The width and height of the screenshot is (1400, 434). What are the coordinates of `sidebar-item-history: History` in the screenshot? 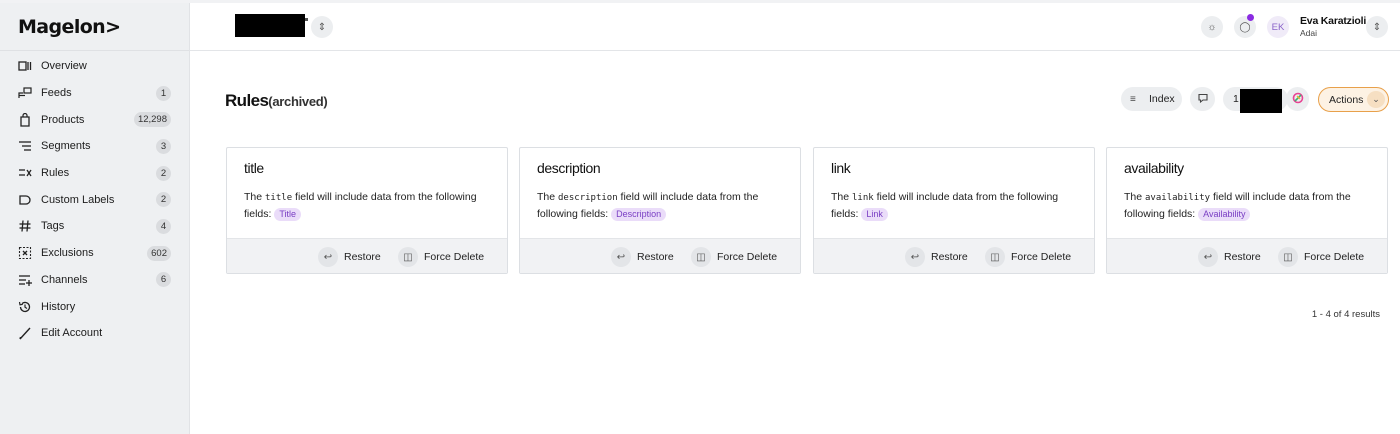 It's located at (94, 306).